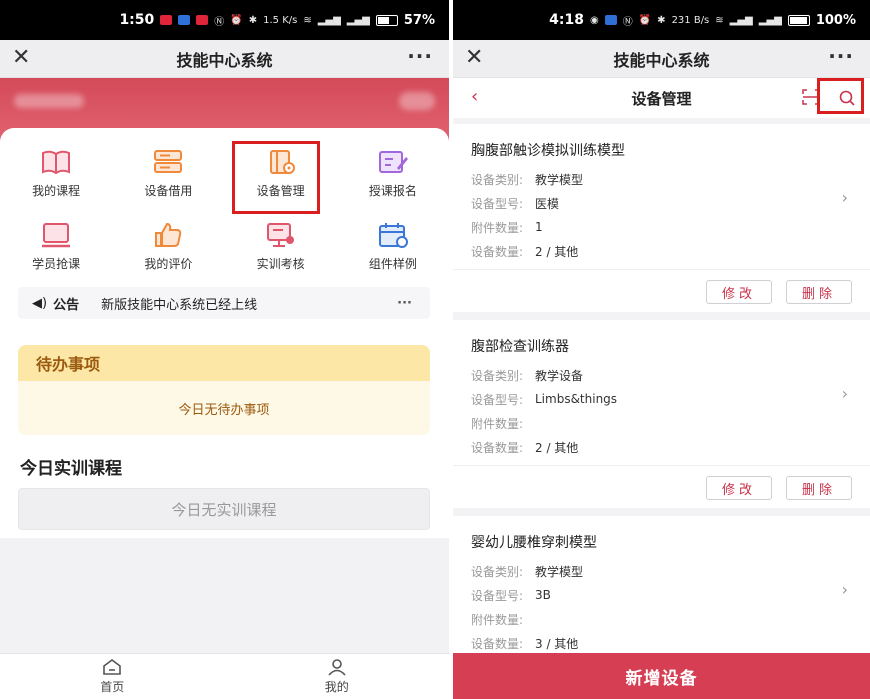 This screenshot has height=699, width=870. Describe the element at coordinates (224, 390) in the screenshot. I see `todo-panel: 待办事项 今日无待办事项` at that location.